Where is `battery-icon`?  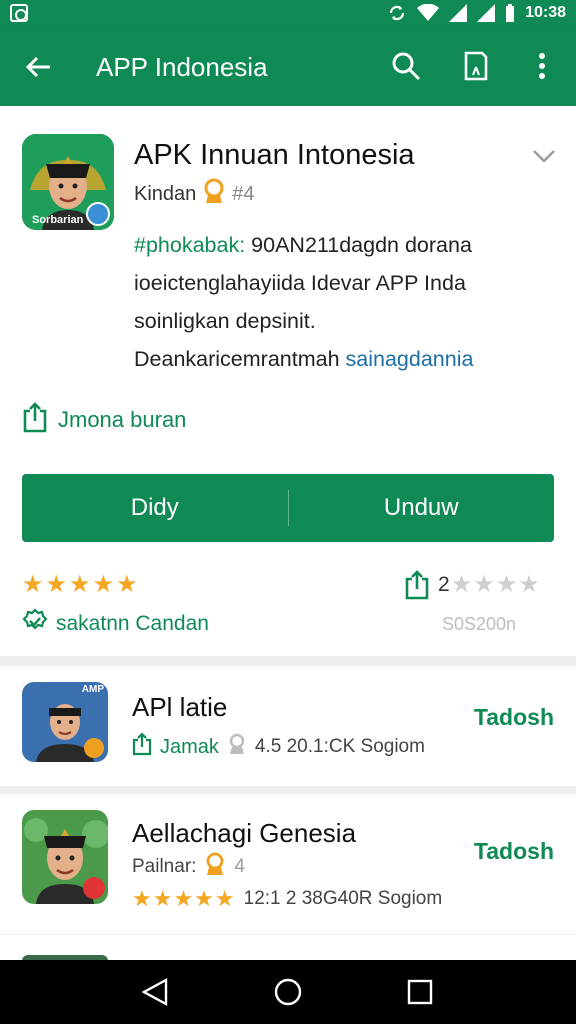
battery-icon is located at coordinates (510, 13).